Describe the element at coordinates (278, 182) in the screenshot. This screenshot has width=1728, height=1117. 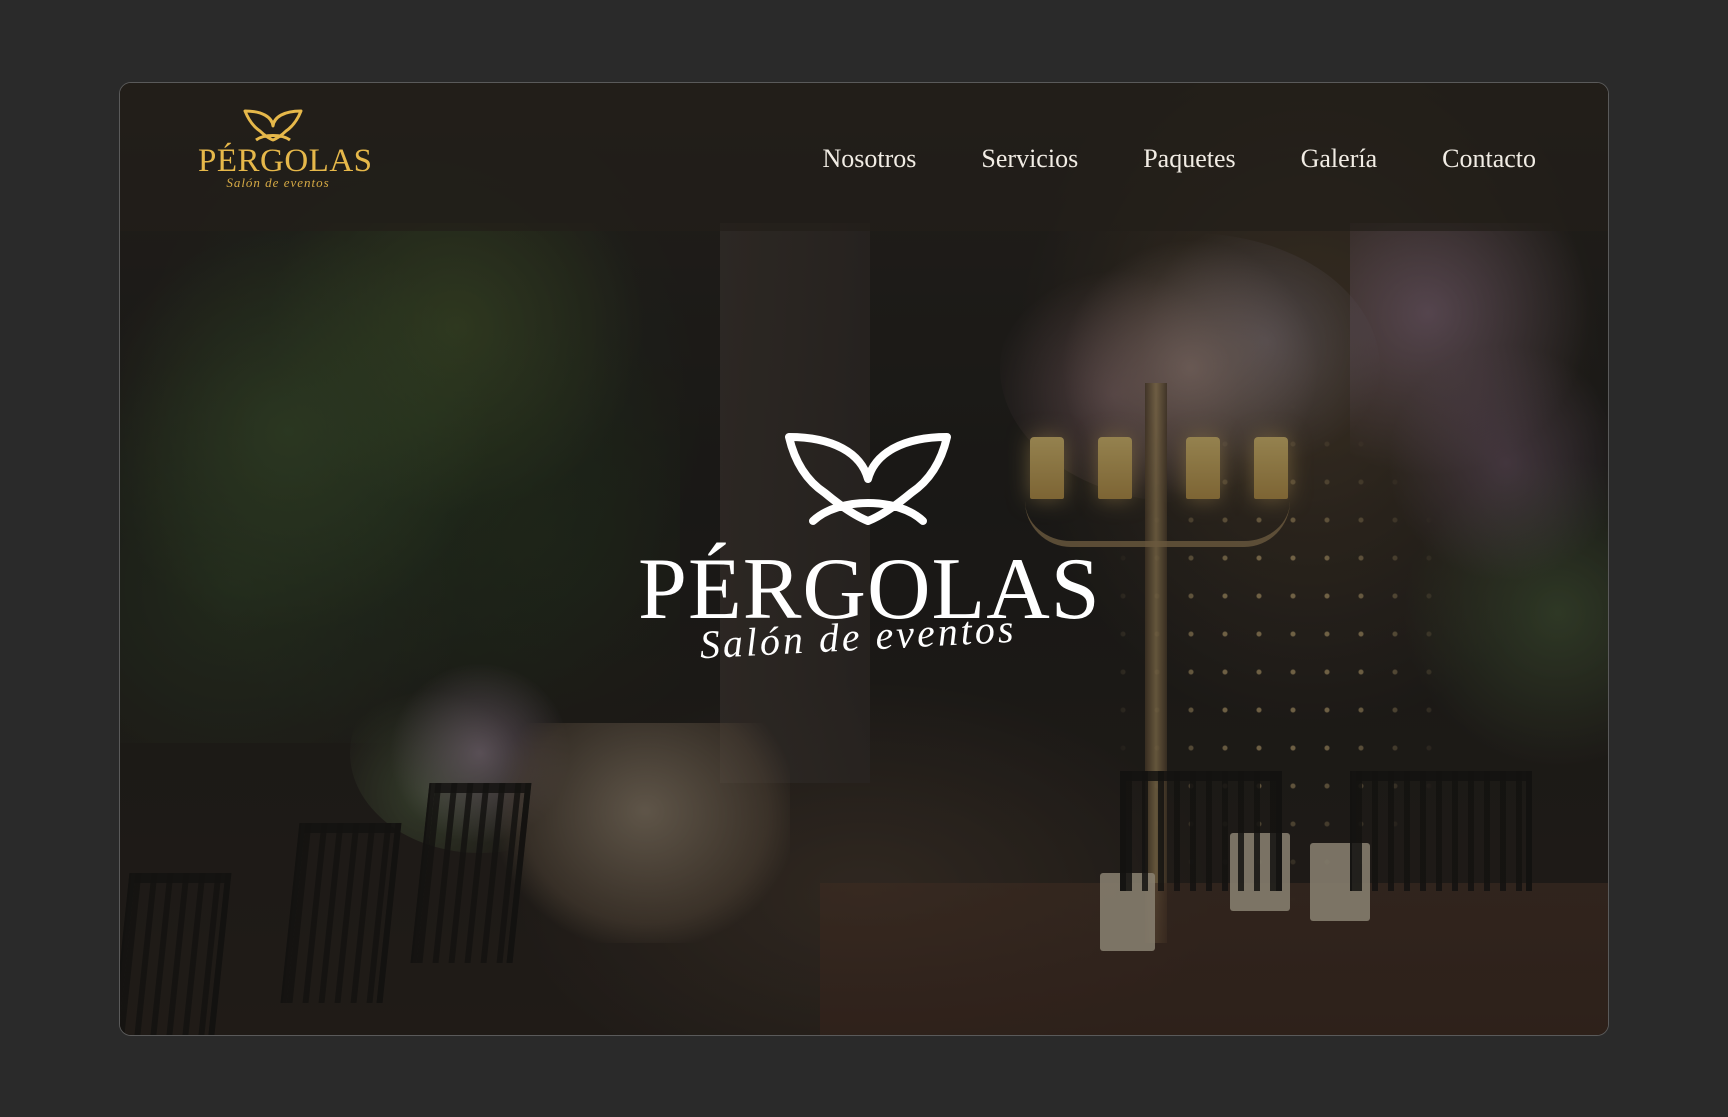
I see `header-logo-tagline: Salón de eventos` at that location.